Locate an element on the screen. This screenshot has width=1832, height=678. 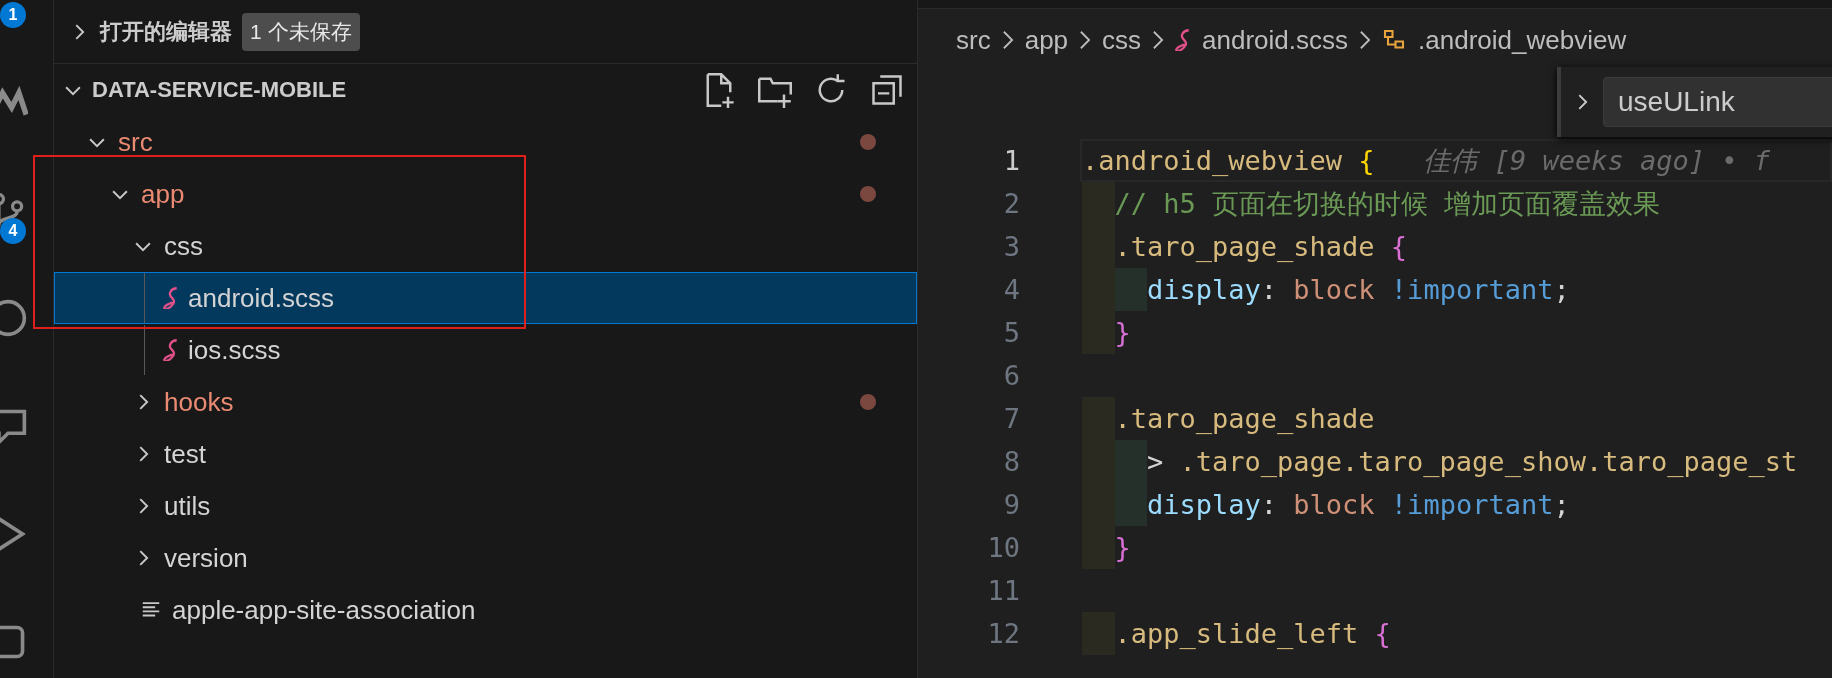
line-number: 5 is located at coordinates (1011, 332).